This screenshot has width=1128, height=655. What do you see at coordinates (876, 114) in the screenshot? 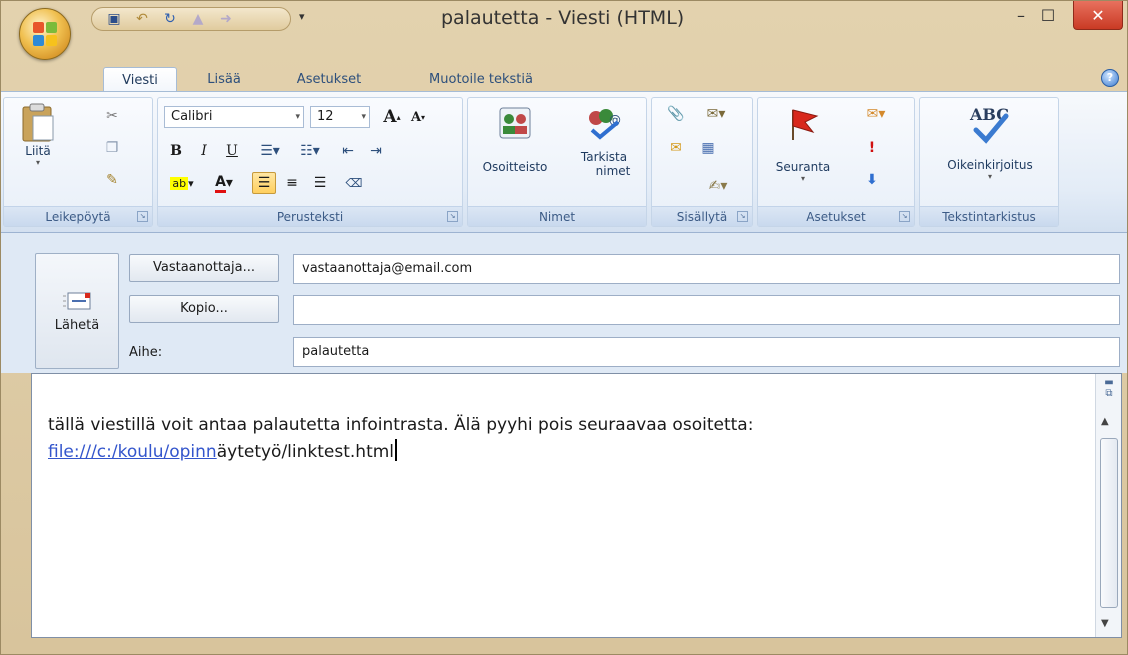
I see `permission-icon: ✉▾` at bounding box center [876, 114].